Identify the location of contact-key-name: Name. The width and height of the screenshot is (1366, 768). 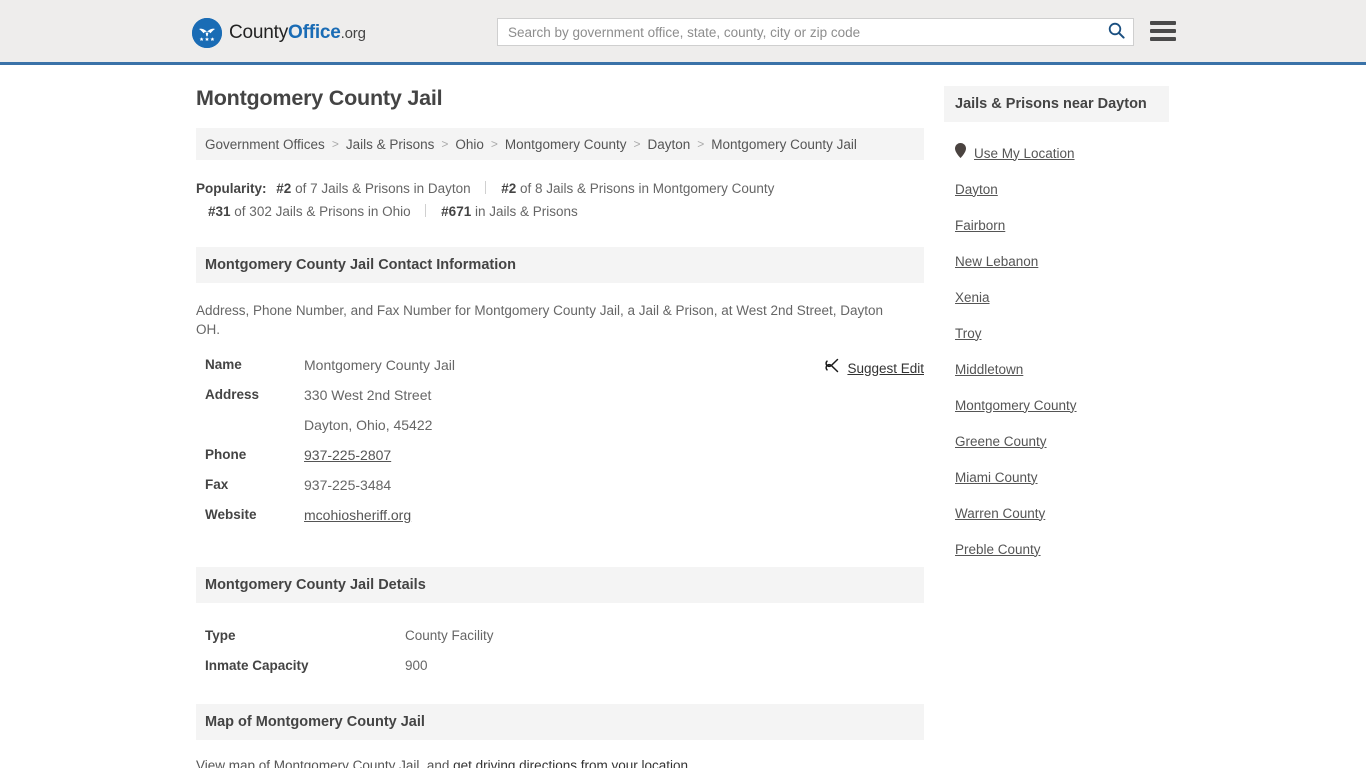
(223, 364).